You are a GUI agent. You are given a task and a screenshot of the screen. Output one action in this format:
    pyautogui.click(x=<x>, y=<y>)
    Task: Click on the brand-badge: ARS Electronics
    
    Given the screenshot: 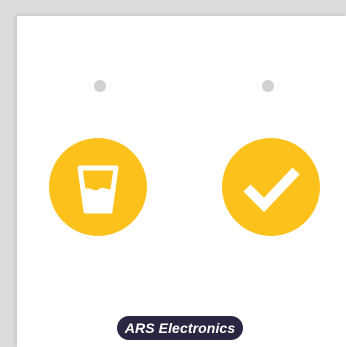 What is the action you would take?
    pyautogui.click(x=180, y=328)
    